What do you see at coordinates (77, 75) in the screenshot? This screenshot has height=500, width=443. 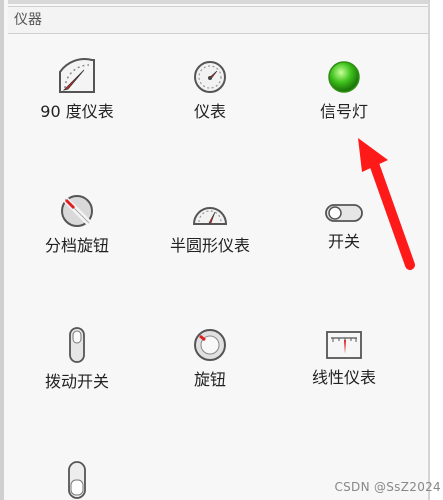 I see `quarter-gauge-icon` at bounding box center [77, 75].